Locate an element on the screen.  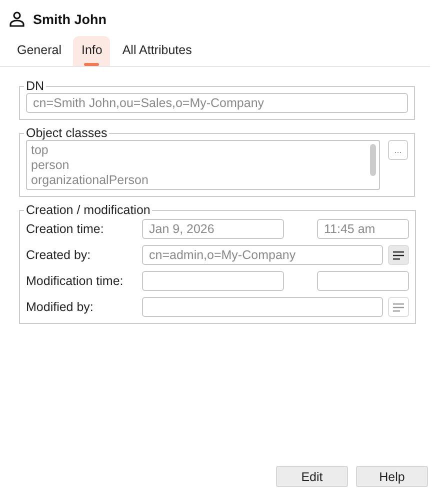
time-field is located at coordinates (363, 281).